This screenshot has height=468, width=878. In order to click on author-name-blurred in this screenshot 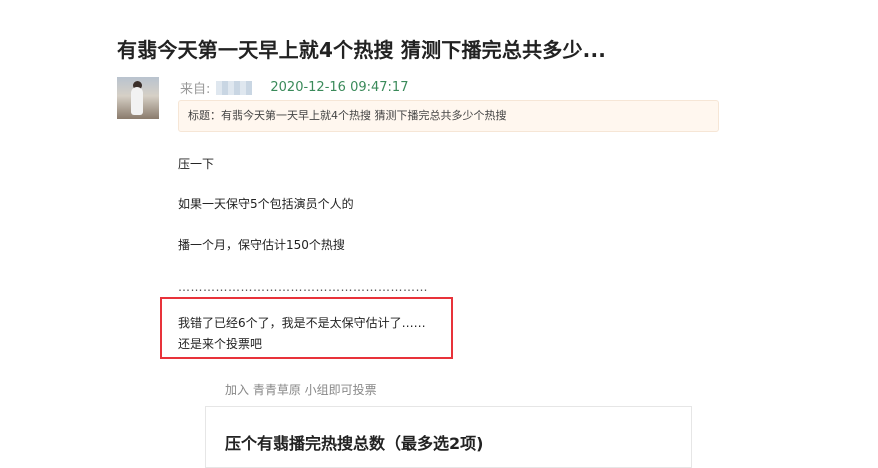, I will do `click(234, 87)`.